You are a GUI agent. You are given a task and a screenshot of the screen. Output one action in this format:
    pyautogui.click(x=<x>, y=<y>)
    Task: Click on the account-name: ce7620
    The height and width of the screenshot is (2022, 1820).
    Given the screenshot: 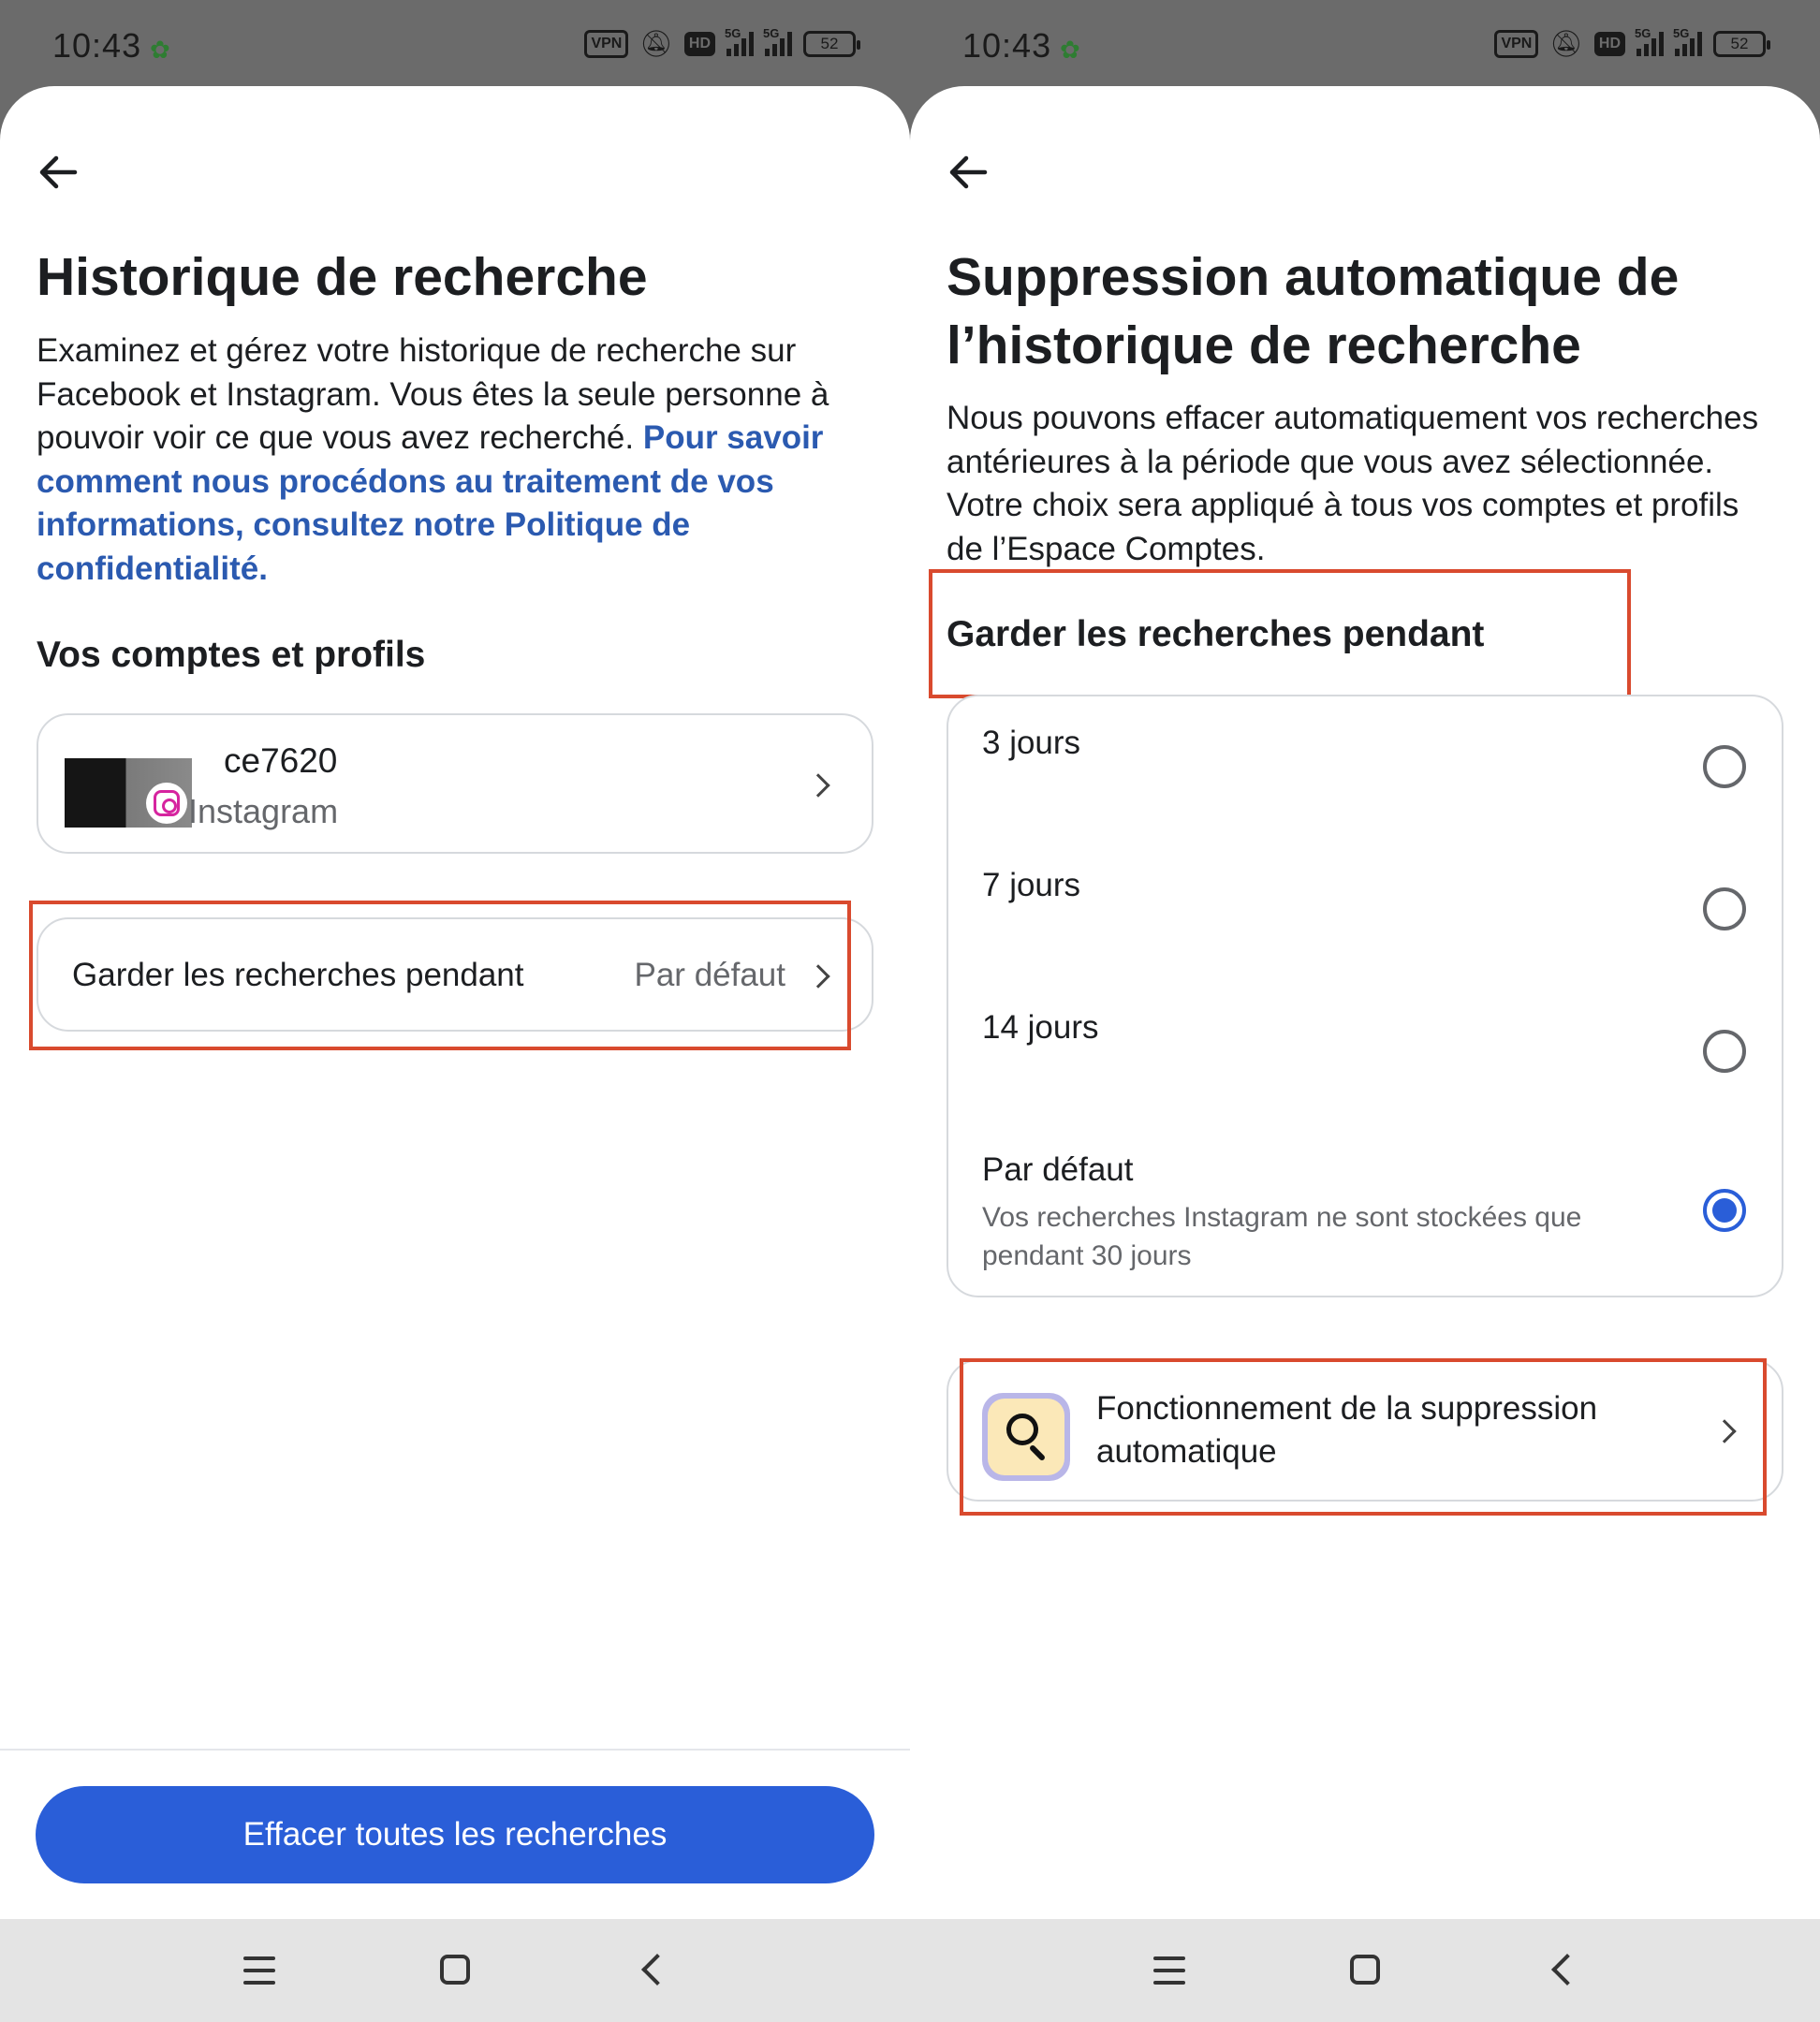 What is the action you would take?
    pyautogui.click(x=281, y=760)
    